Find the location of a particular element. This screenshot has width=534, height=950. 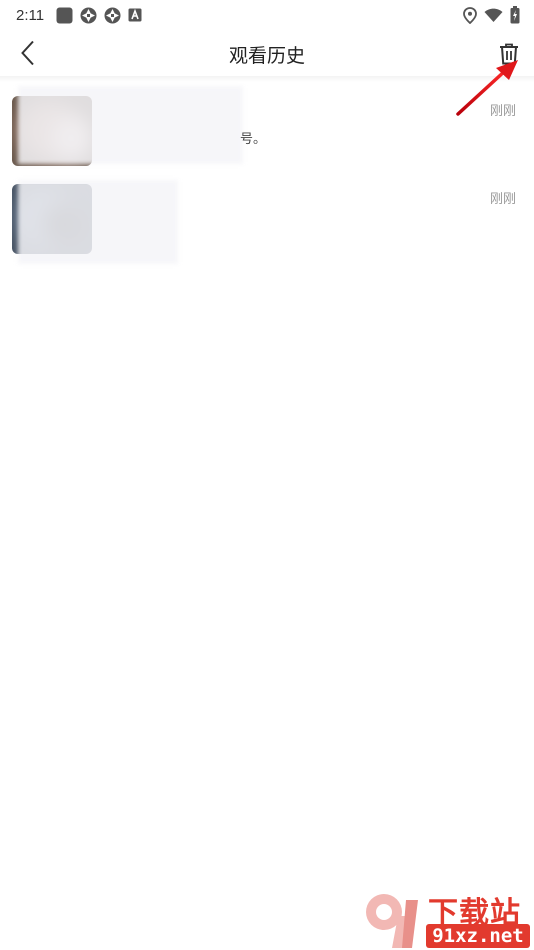

page-title: 观看历史 is located at coordinates (266, 56).